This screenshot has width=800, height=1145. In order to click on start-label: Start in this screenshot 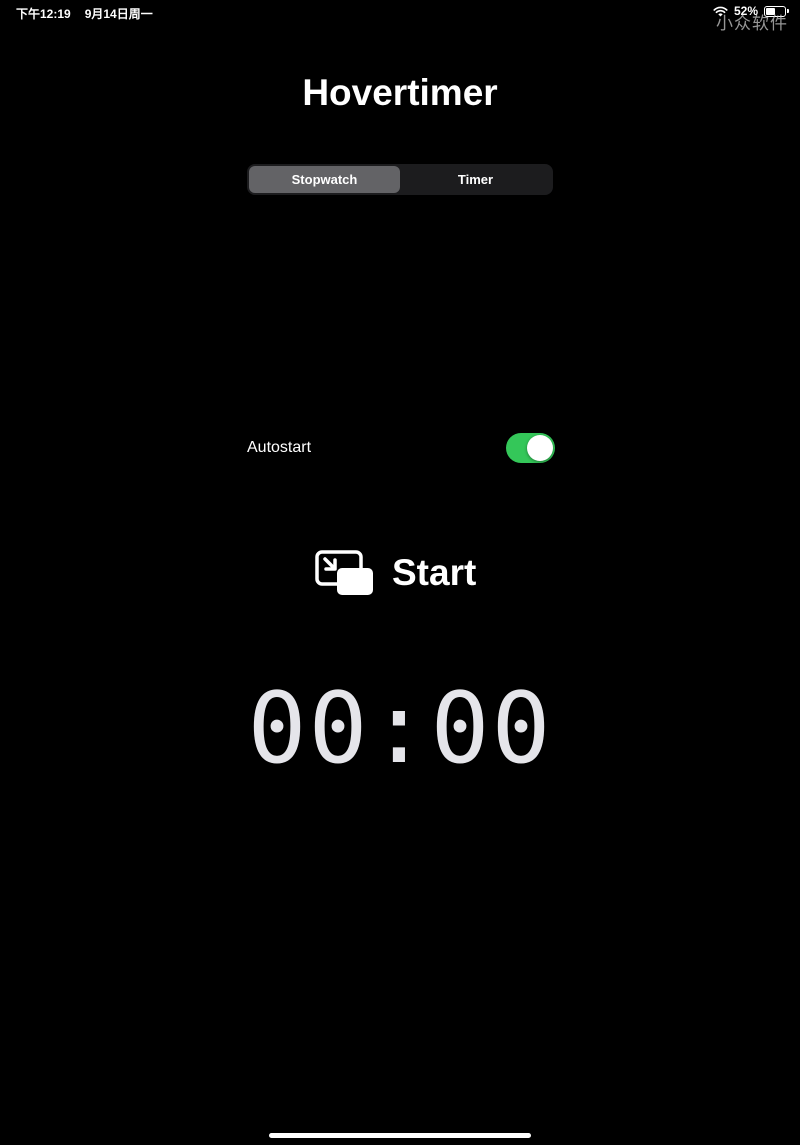, I will do `click(434, 572)`.